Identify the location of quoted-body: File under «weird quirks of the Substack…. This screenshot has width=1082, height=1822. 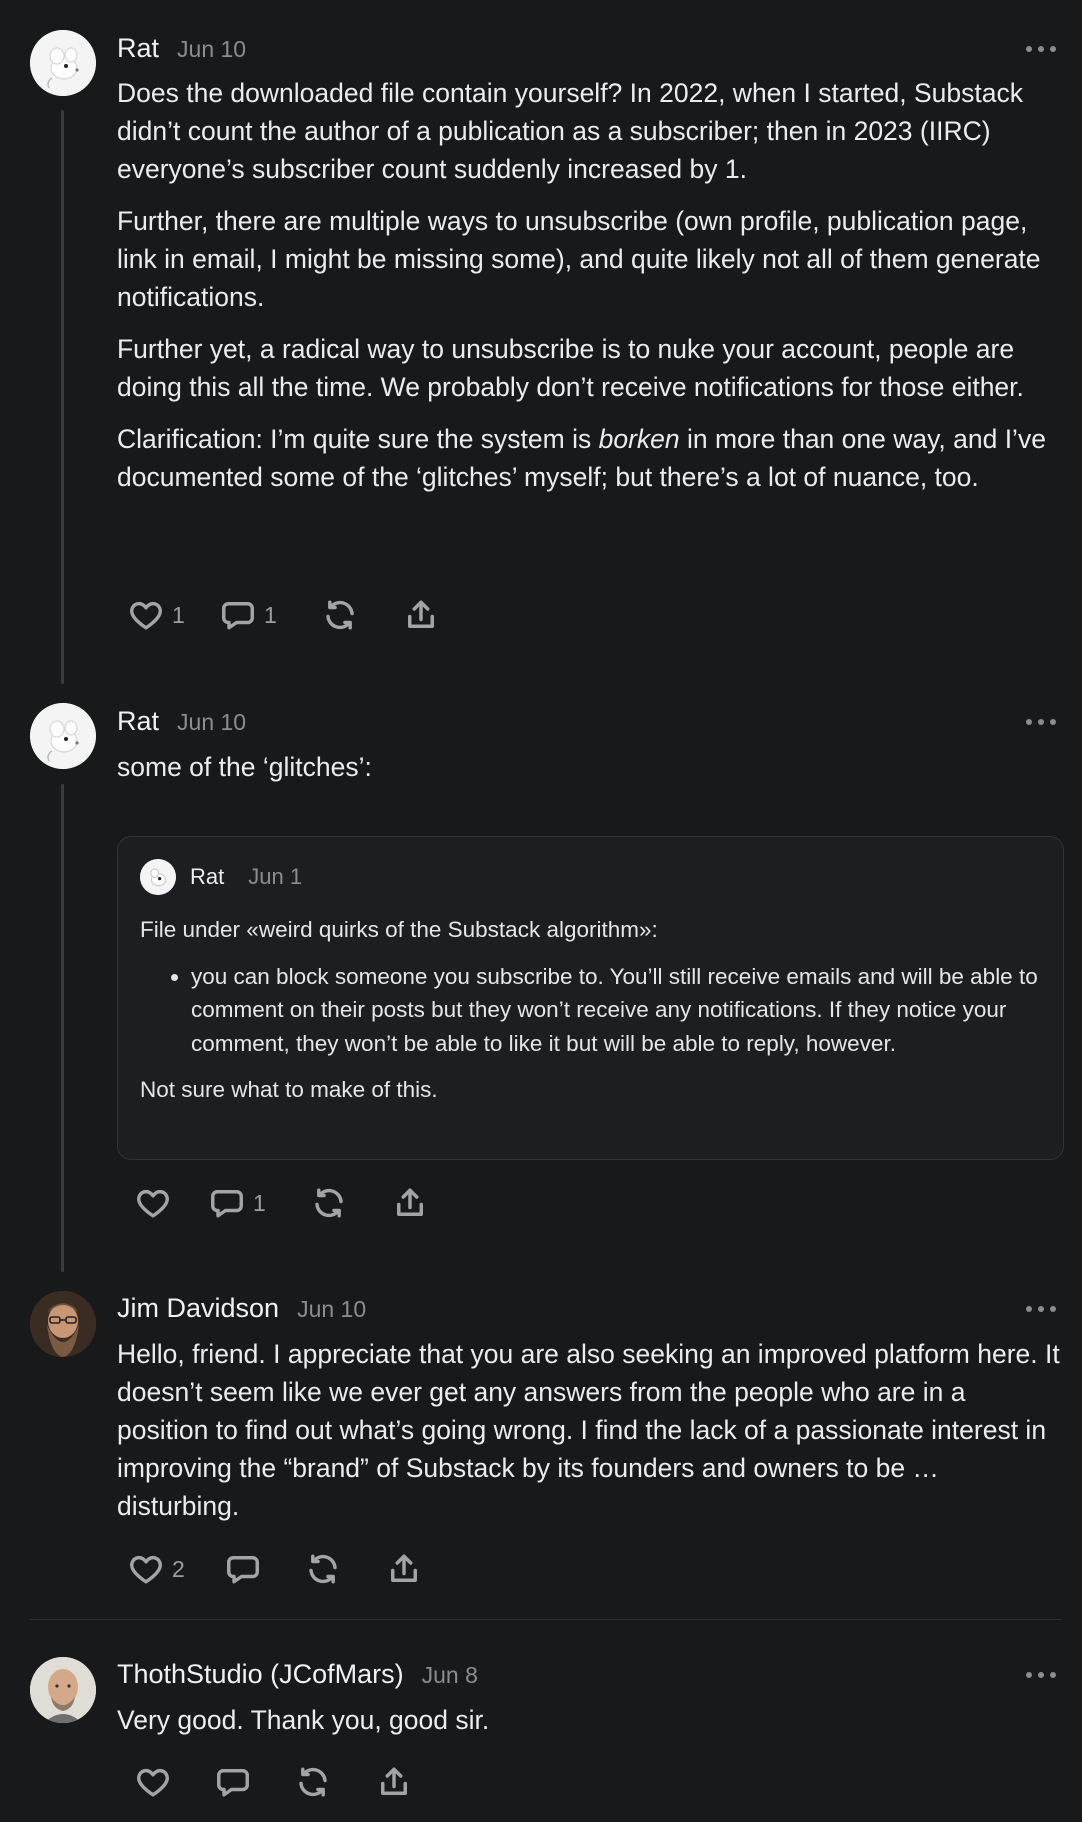
(590, 1010).